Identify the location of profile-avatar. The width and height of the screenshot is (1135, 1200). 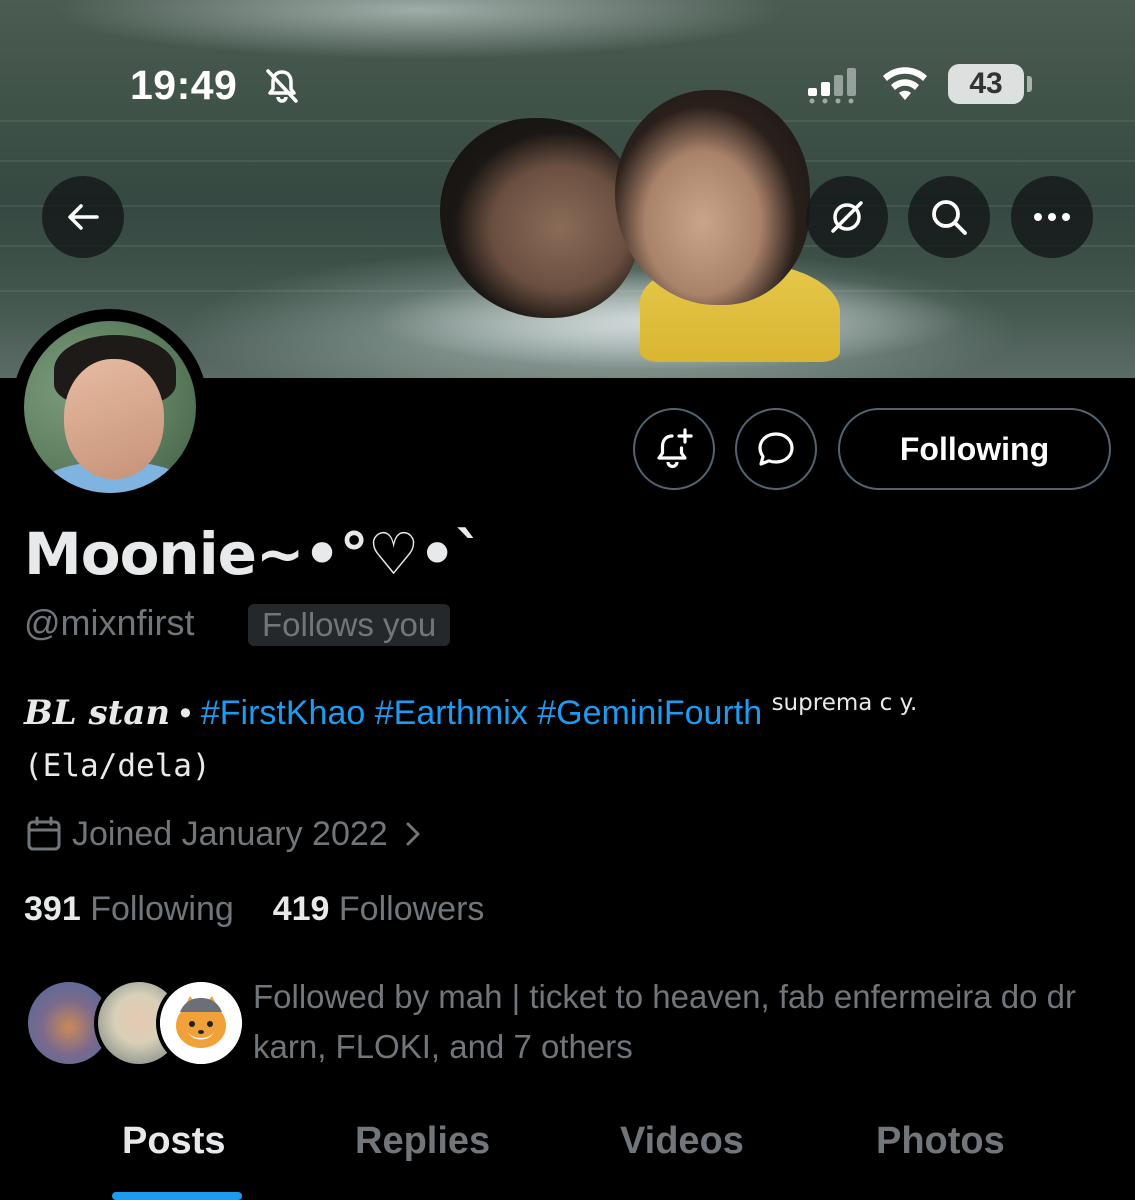
(110, 407).